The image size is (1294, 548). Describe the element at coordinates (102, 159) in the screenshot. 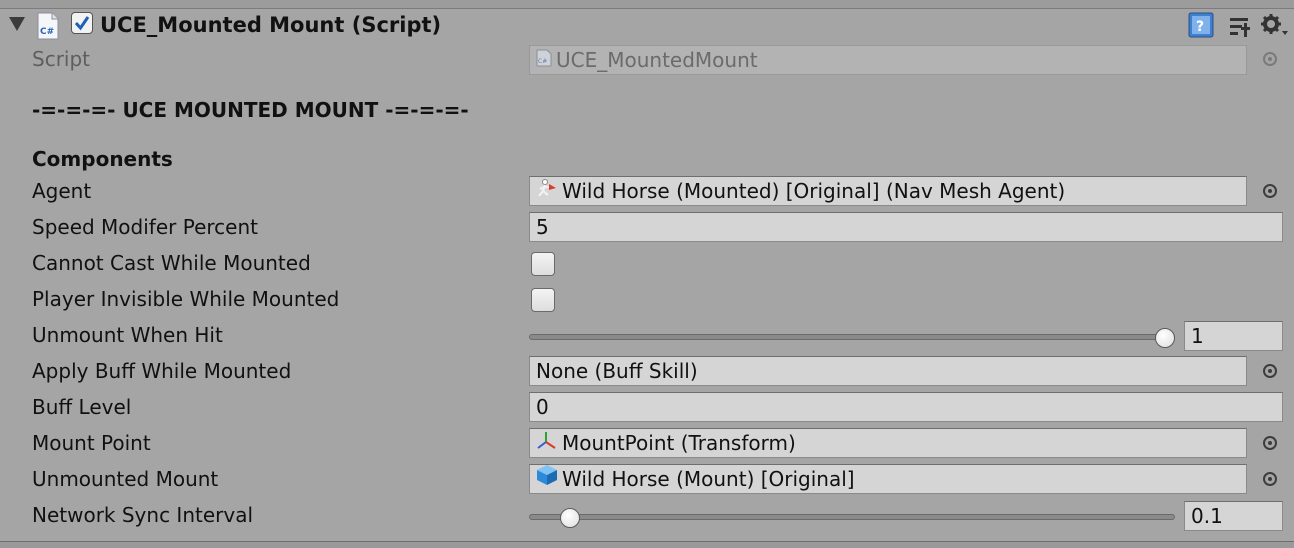

I see `components-heading: Components` at that location.